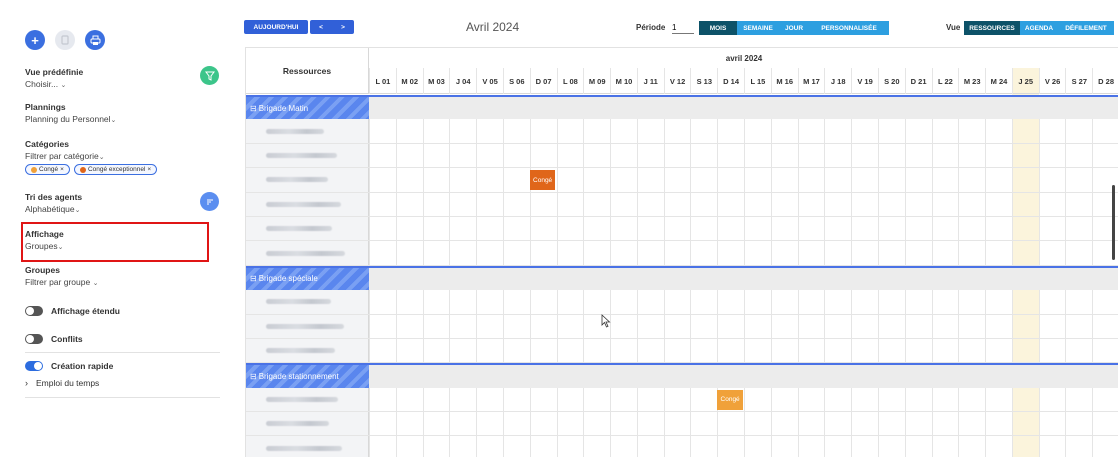  What do you see at coordinates (682, 375) in the screenshot?
I see `group-row: ⊟ Brigade stationnement` at bounding box center [682, 375].